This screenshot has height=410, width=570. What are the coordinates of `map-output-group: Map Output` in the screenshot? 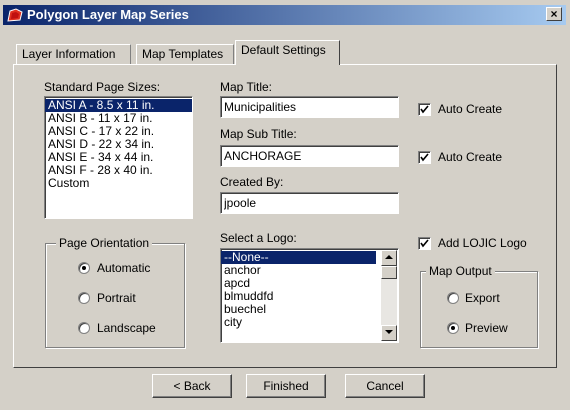 It's located at (479, 306).